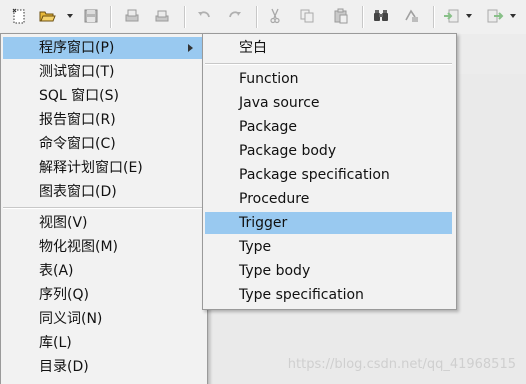 This screenshot has height=384, width=526. Describe the element at coordinates (274, 199) in the screenshot. I see `menu-item-label: Procedure` at that location.